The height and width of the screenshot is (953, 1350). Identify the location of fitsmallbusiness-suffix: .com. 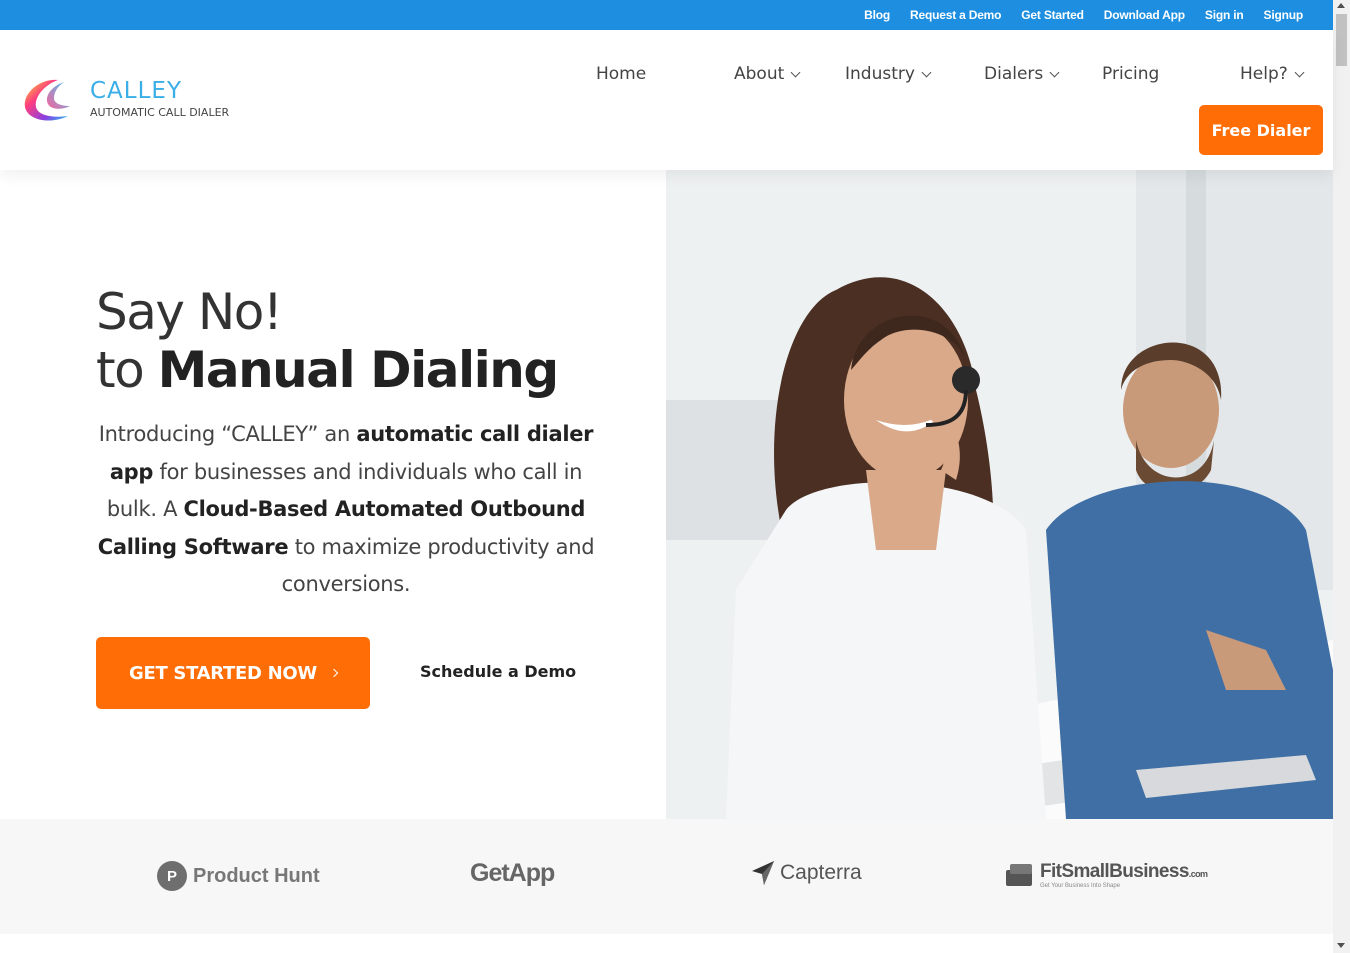
(1198, 874).